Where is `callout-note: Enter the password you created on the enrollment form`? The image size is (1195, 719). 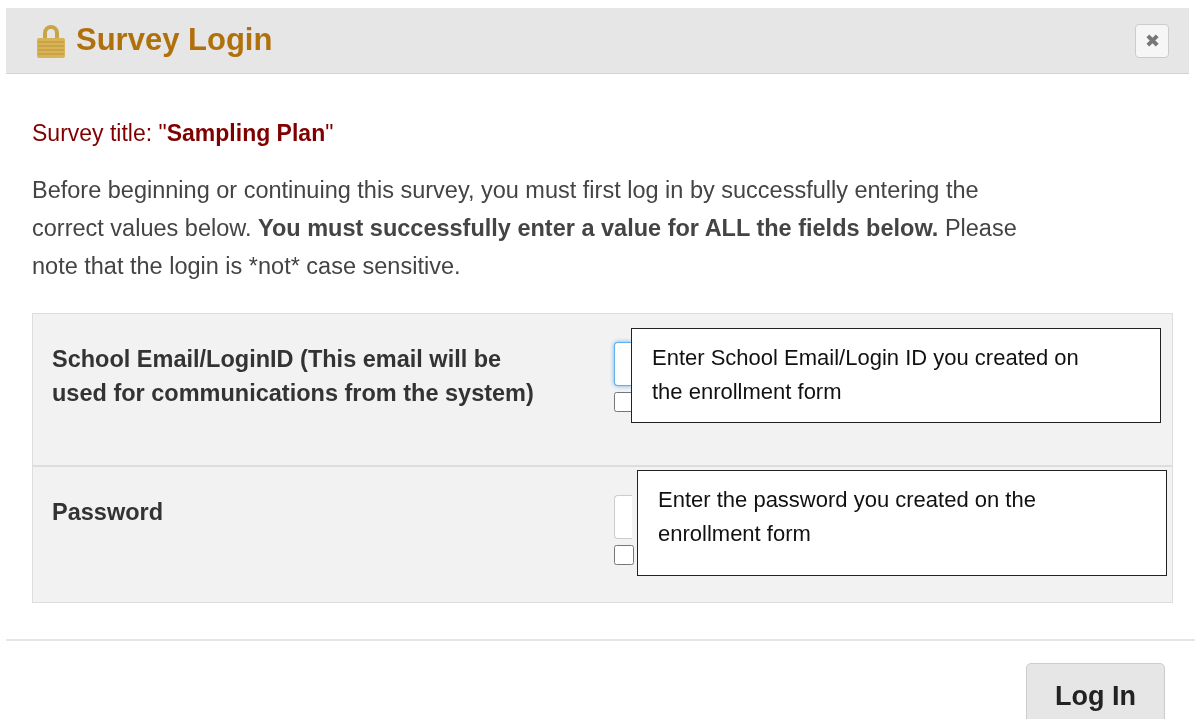 callout-note: Enter the password you created on the enrollment form is located at coordinates (902, 522).